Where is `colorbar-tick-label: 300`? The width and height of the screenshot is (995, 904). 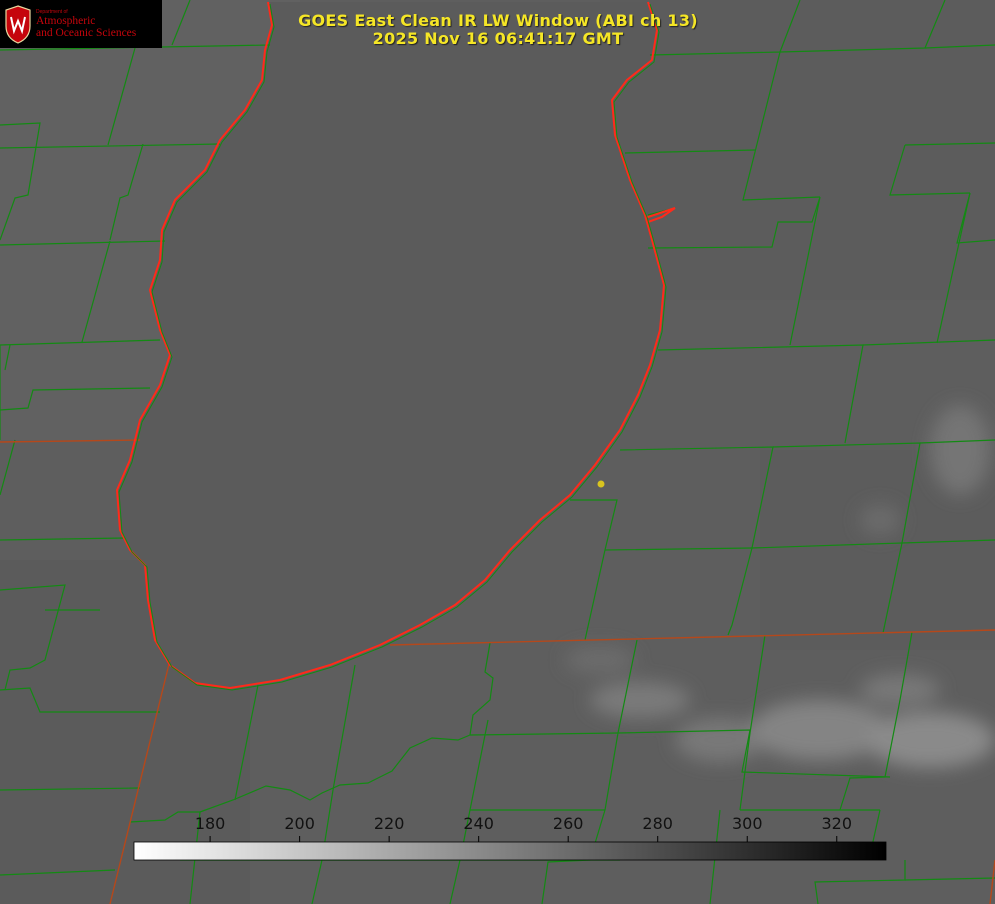 colorbar-tick-label: 300 is located at coordinates (747, 823).